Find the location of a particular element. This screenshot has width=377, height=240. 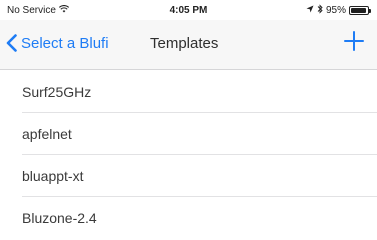

status-bar: No Service 4:05 PM 95% is located at coordinates (188, 10).